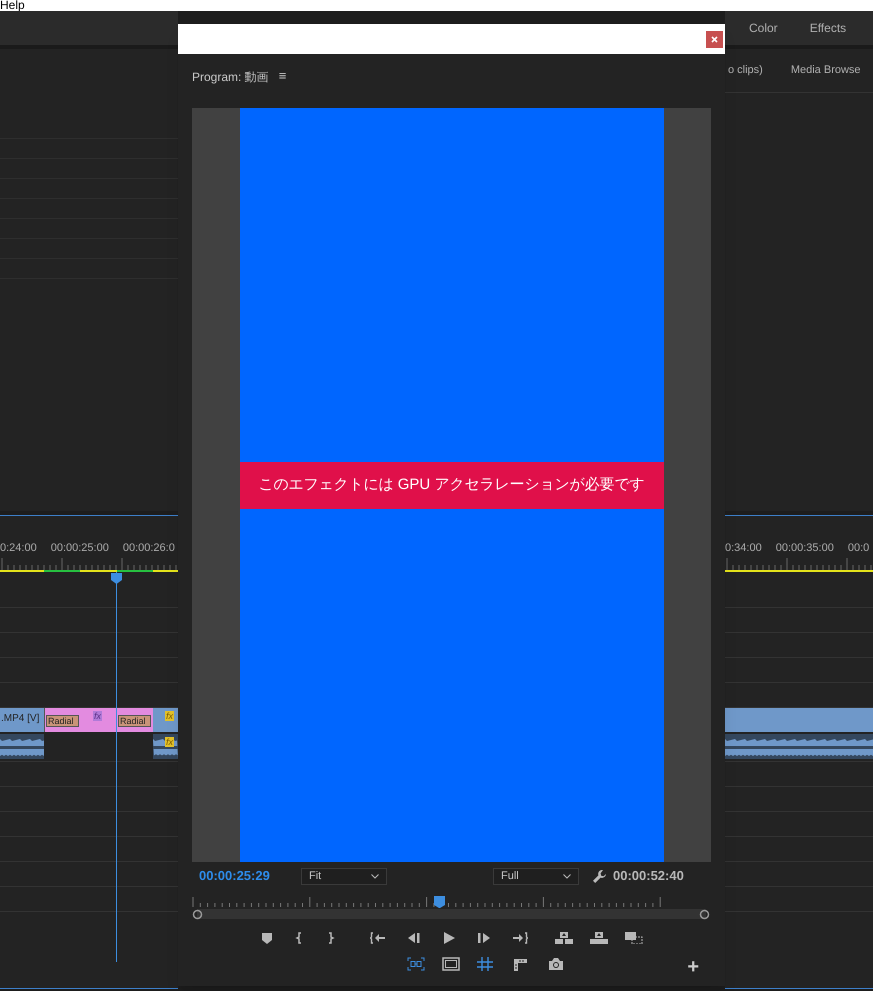 This screenshot has width=873, height=991. I want to click on overwrite-icon, so click(599, 938).